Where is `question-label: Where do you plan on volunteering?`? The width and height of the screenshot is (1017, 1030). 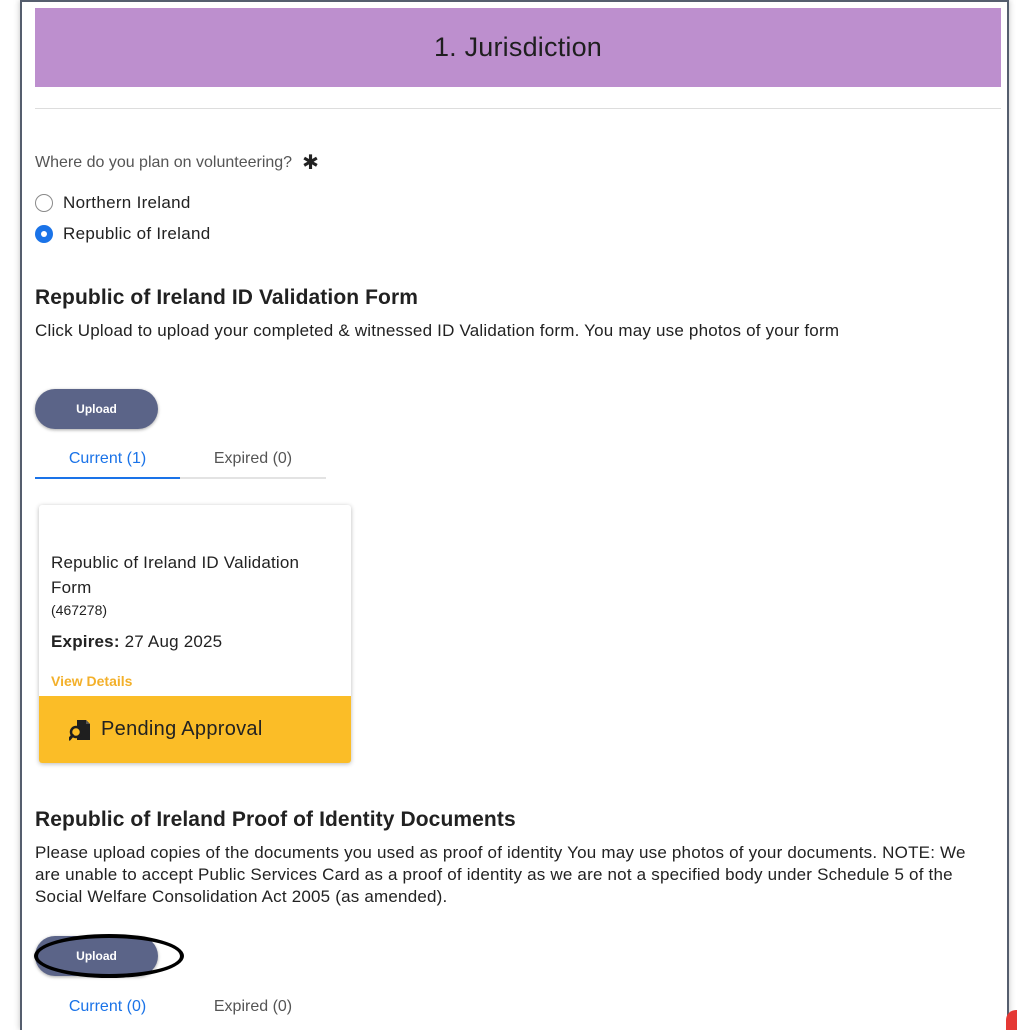 question-label: Where do you plan on volunteering? is located at coordinates (164, 162).